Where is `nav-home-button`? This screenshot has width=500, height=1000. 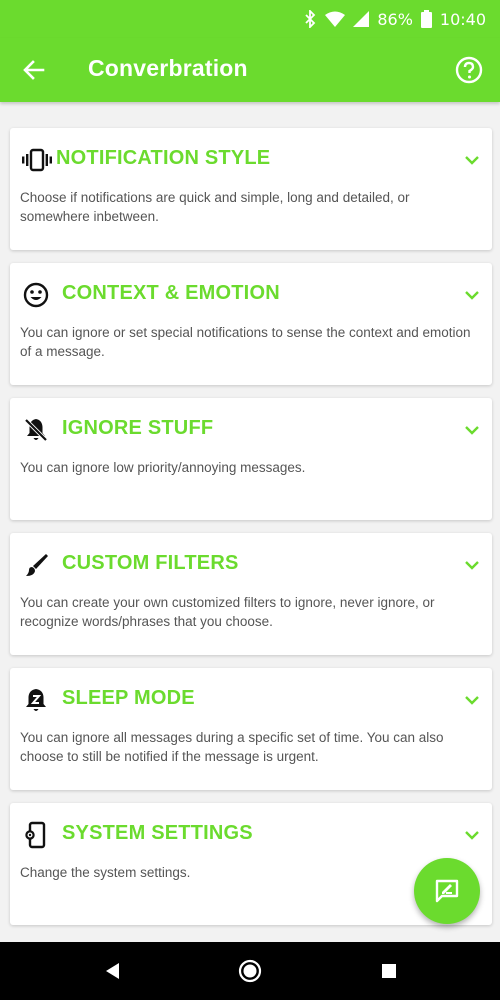 nav-home-button is located at coordinates (250, 971).